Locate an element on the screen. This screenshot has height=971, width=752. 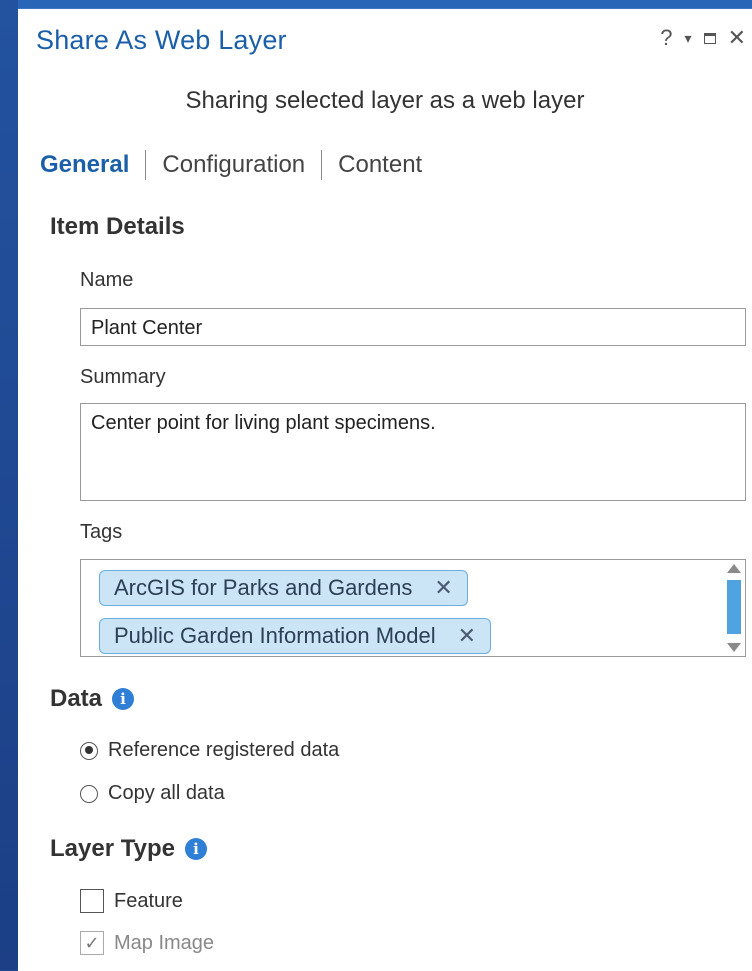
tag-chip-label: ArcGIS for Parks and Gardens is located at coordinates (263, 587).